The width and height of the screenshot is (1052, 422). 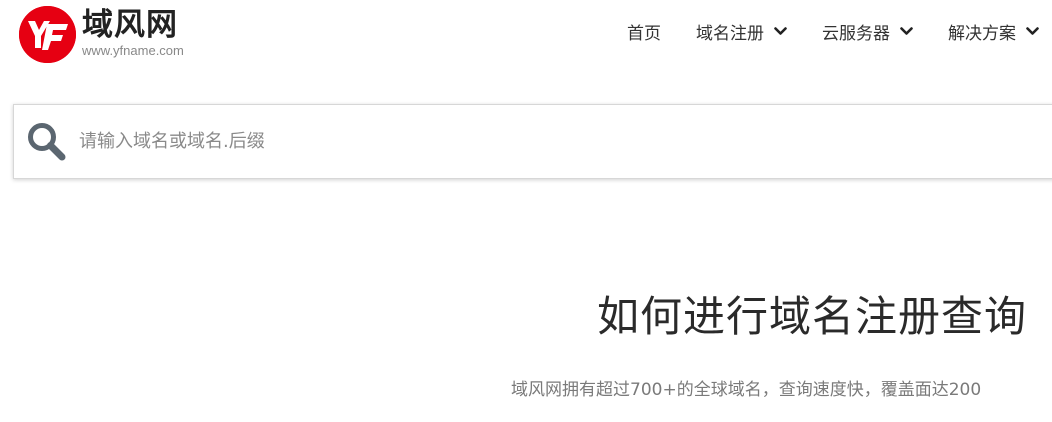 What do you see at coordinates (529, 141) in the screenshot?
I see `domain-search-input` at bounding box center [529, 141].